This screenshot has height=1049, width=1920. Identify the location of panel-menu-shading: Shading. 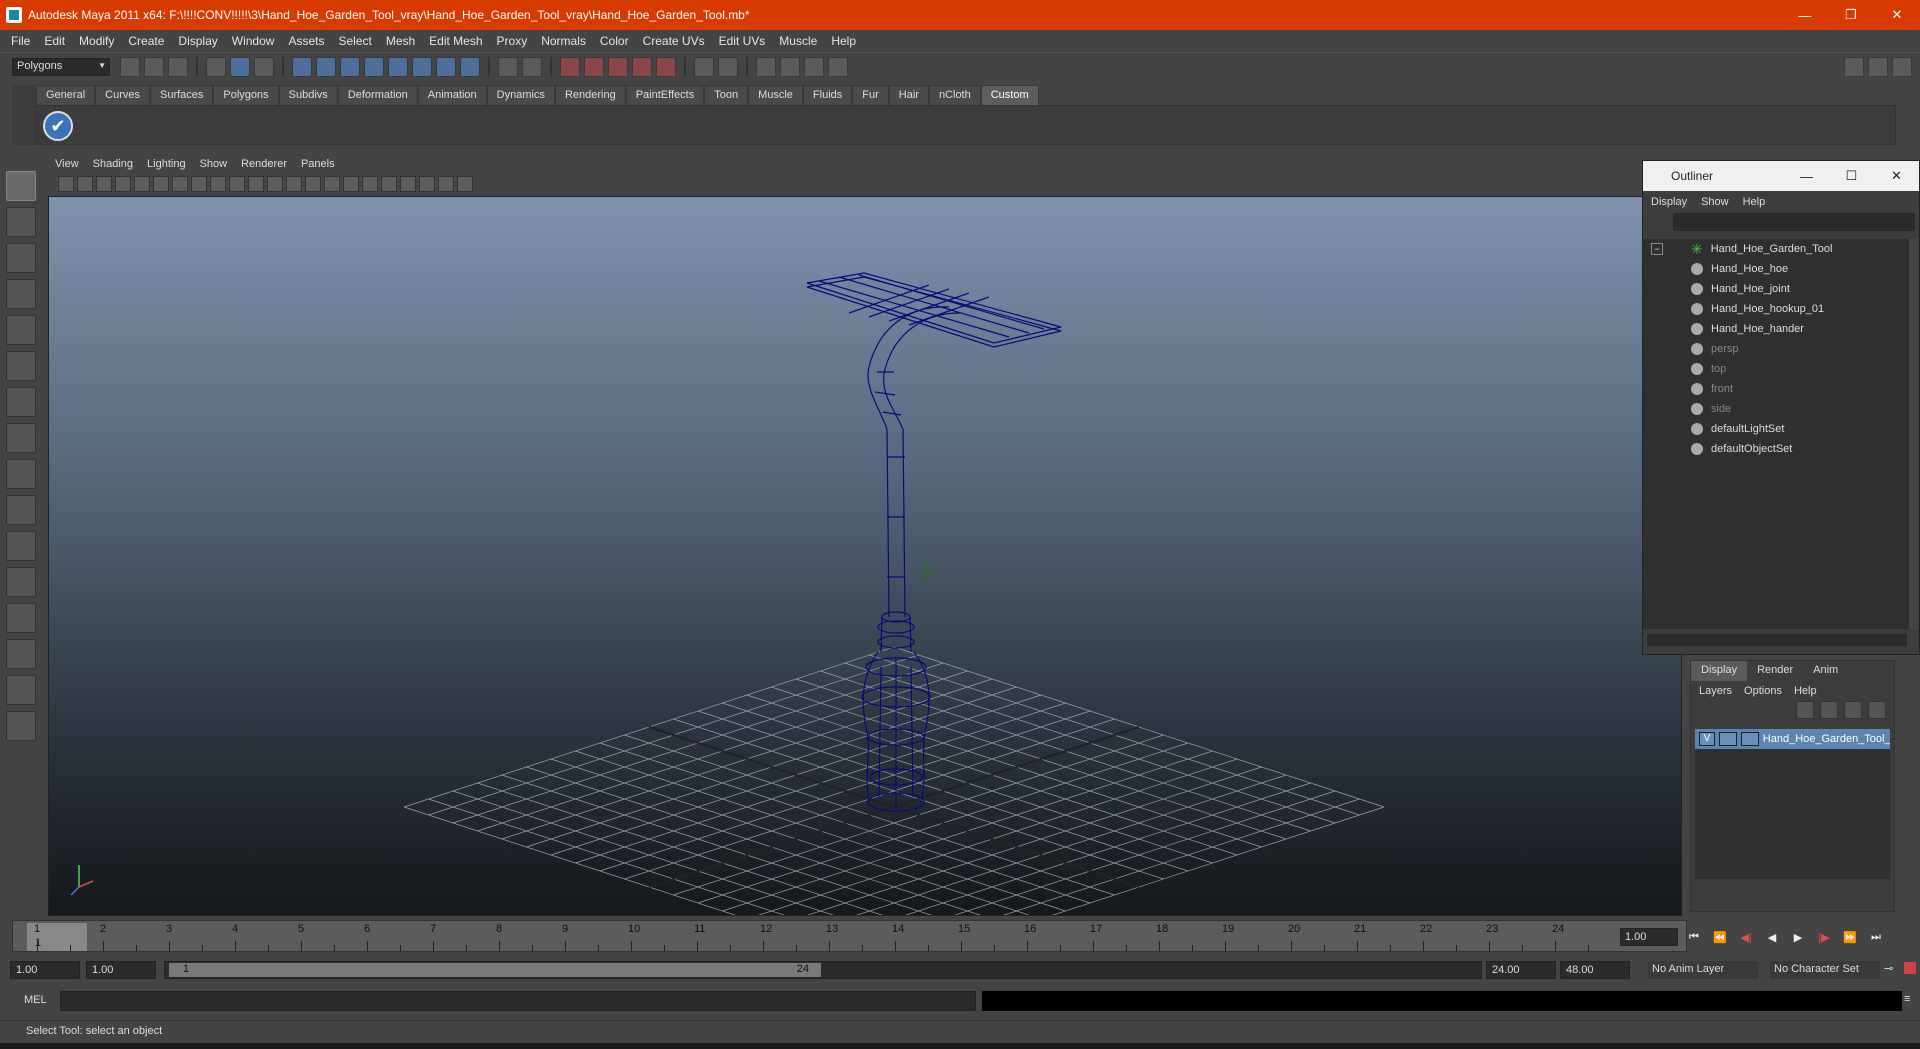
(113, 165).